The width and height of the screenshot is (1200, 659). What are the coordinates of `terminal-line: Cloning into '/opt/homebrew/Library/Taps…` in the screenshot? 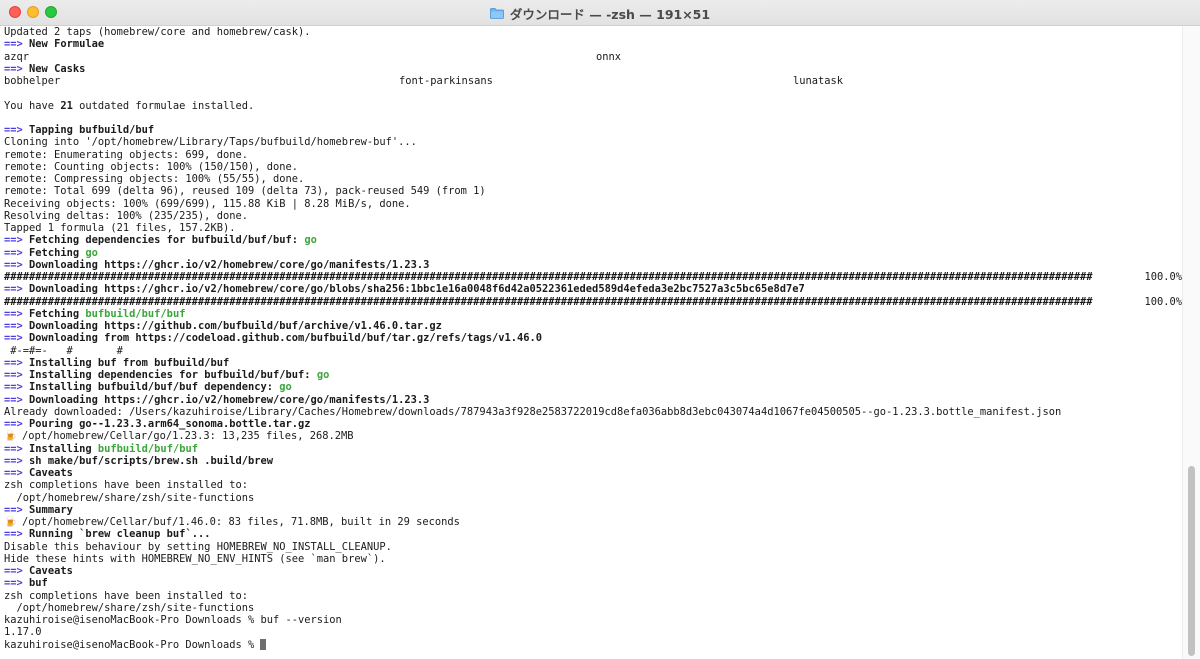 It's located at (210, 142).